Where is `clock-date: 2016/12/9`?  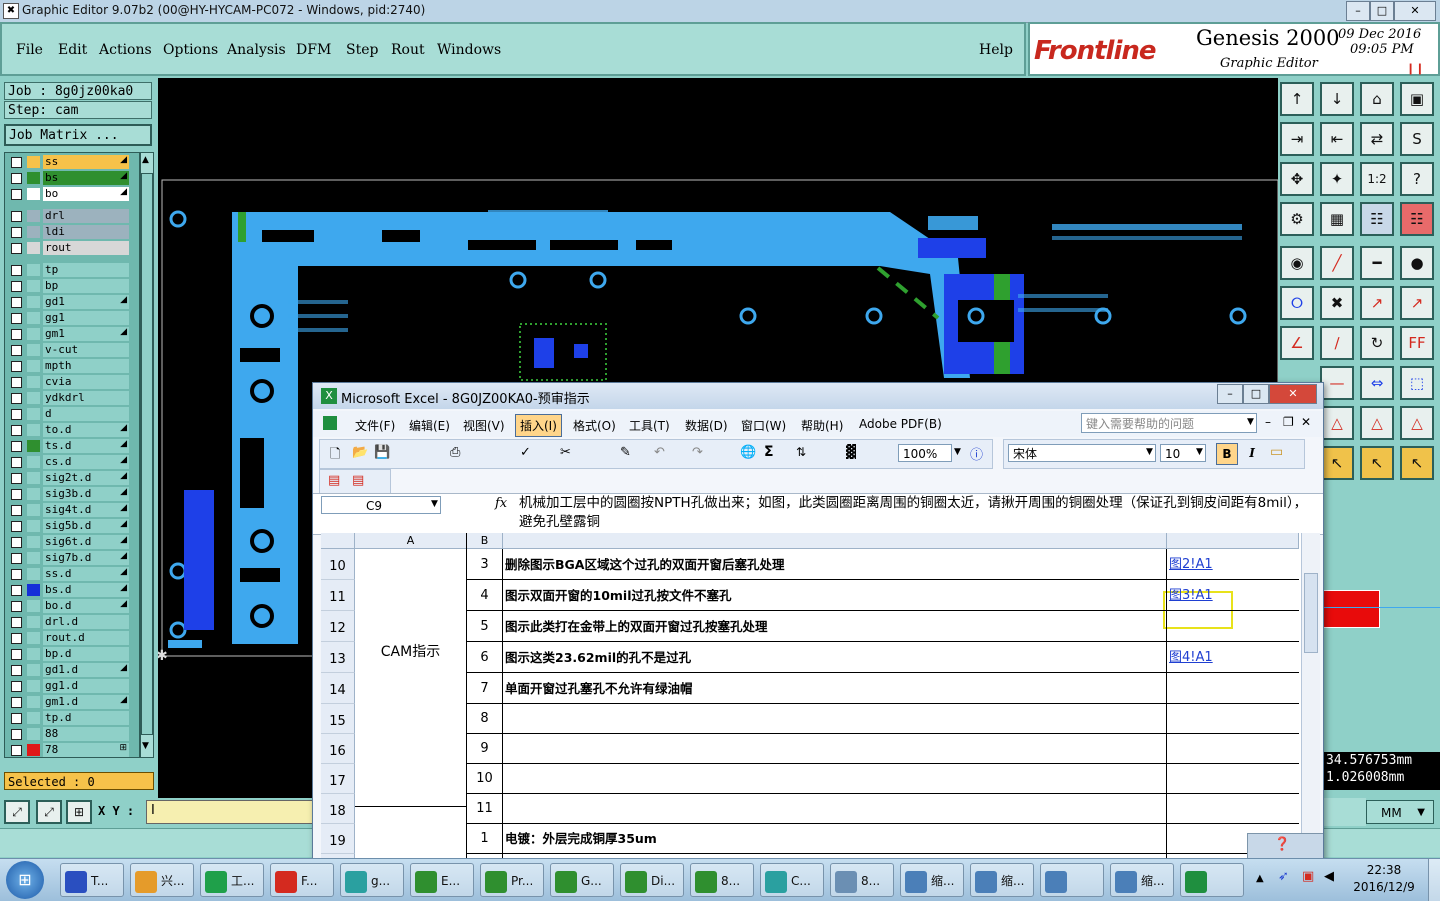 clock-date: 2016/12/9 is located at coordinates (1384, 887).